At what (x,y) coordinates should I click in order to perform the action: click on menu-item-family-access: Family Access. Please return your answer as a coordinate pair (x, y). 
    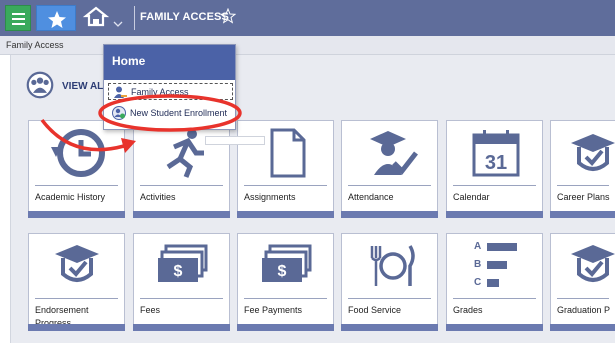
    Looking at the image, I should click on (170, 91).